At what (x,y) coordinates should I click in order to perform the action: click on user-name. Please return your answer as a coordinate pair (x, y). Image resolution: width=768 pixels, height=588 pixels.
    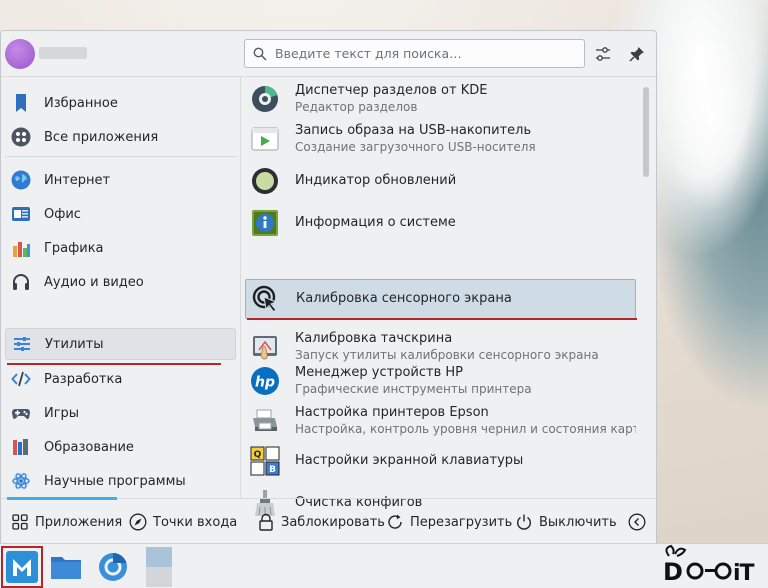
    Looking at the image, I should click on (63, 53).